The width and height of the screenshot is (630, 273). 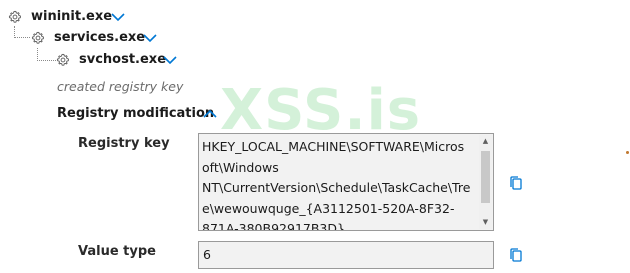 What do you see at coordinates (333, 146) in the screenshot?
I see `registry-key-line: HKEY_LOCAL_MACHINE\SOFTWARE\Micros` at bounding box center [333, 146].